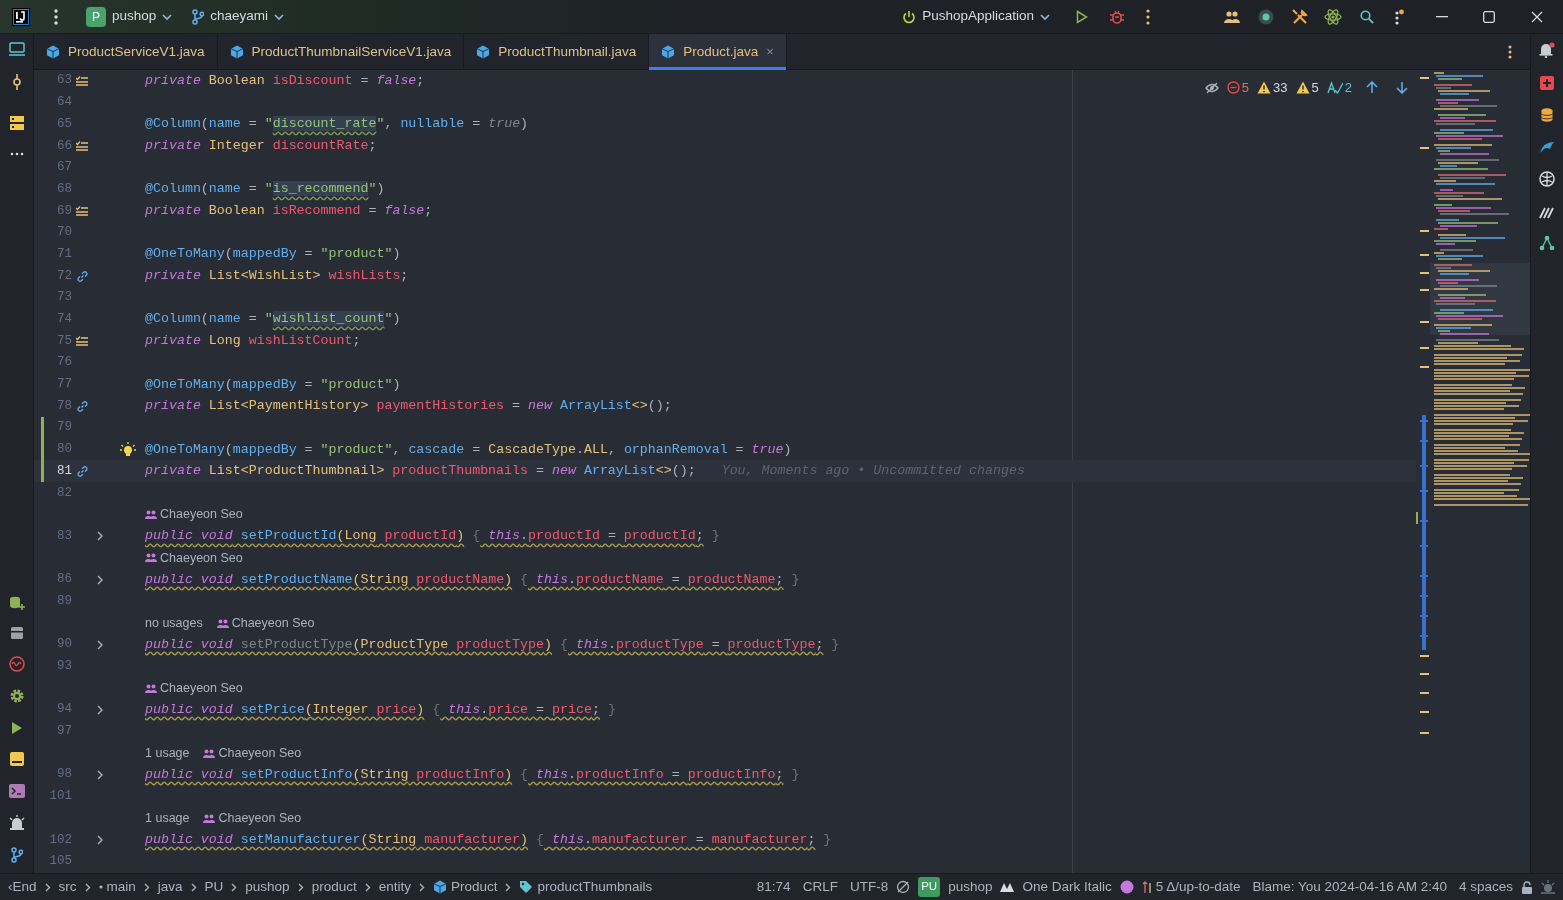 This screenshot has width=1563, height=900. Describe the element at coordinates (16, 603) in the screenshot. I see `database-add-icon` at that location.